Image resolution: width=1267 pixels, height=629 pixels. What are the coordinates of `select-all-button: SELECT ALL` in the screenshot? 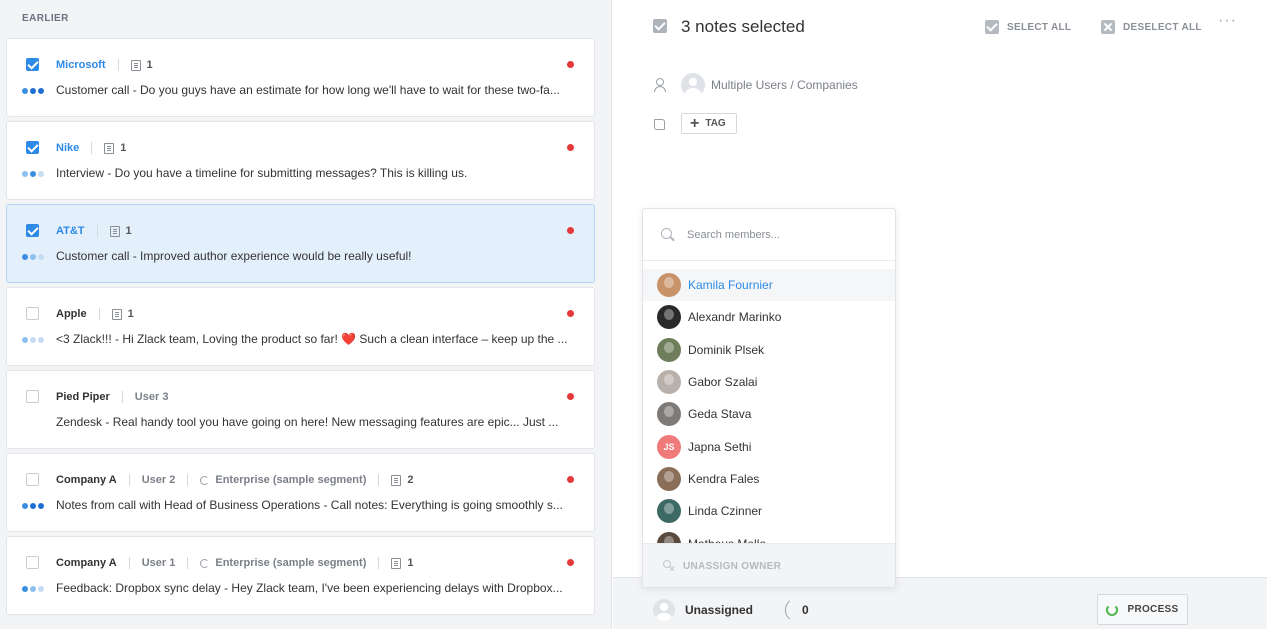 It's located at (1028, 27).